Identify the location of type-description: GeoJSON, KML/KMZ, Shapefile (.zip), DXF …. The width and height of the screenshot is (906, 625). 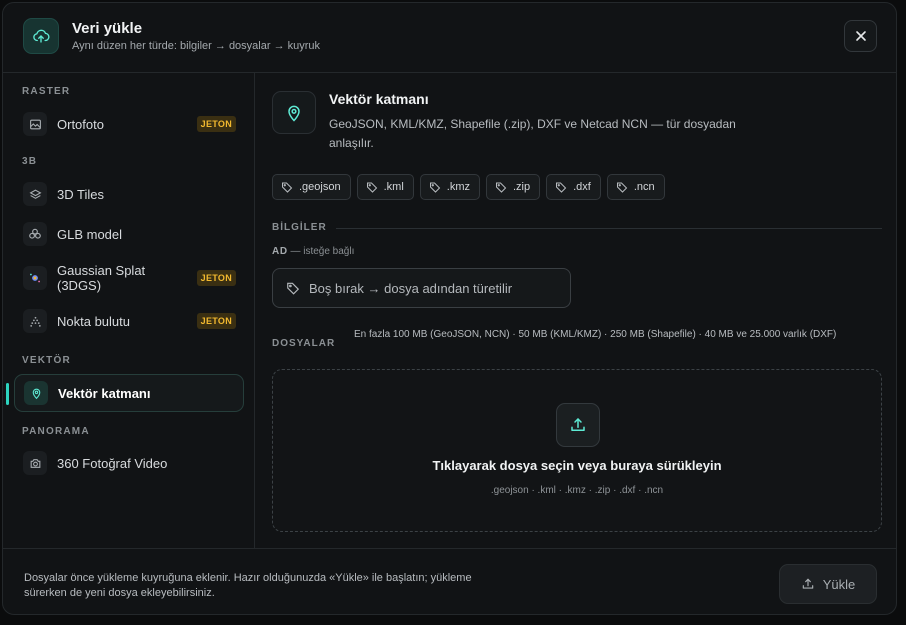
(532, 133).